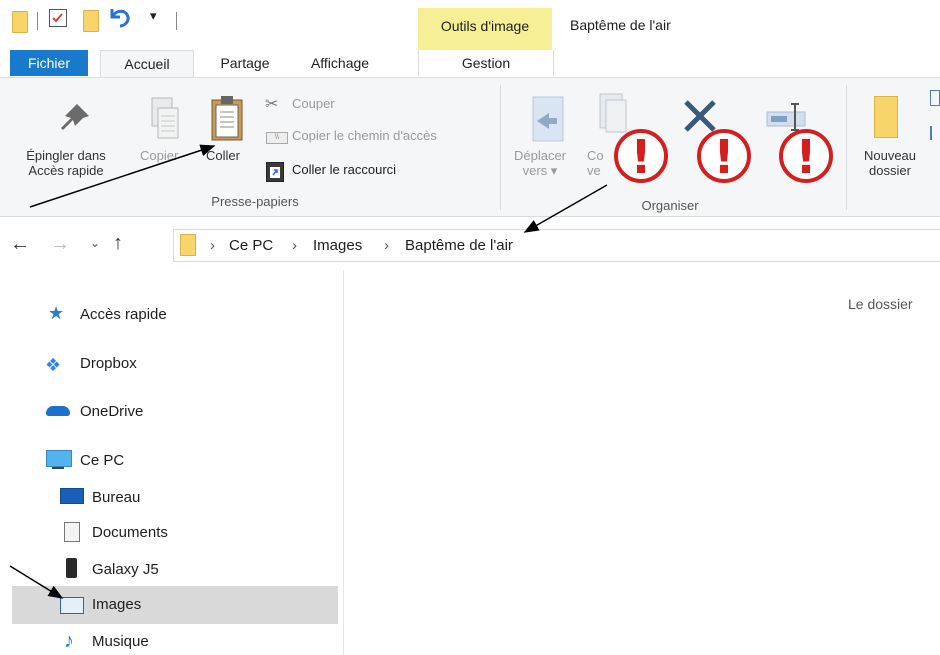 The width and height of the screenshot is (940, 655). What do you see at coordinates (565, 208) in the screenshot?
I see `arrow-to-address` at bounding box center [565, 208].